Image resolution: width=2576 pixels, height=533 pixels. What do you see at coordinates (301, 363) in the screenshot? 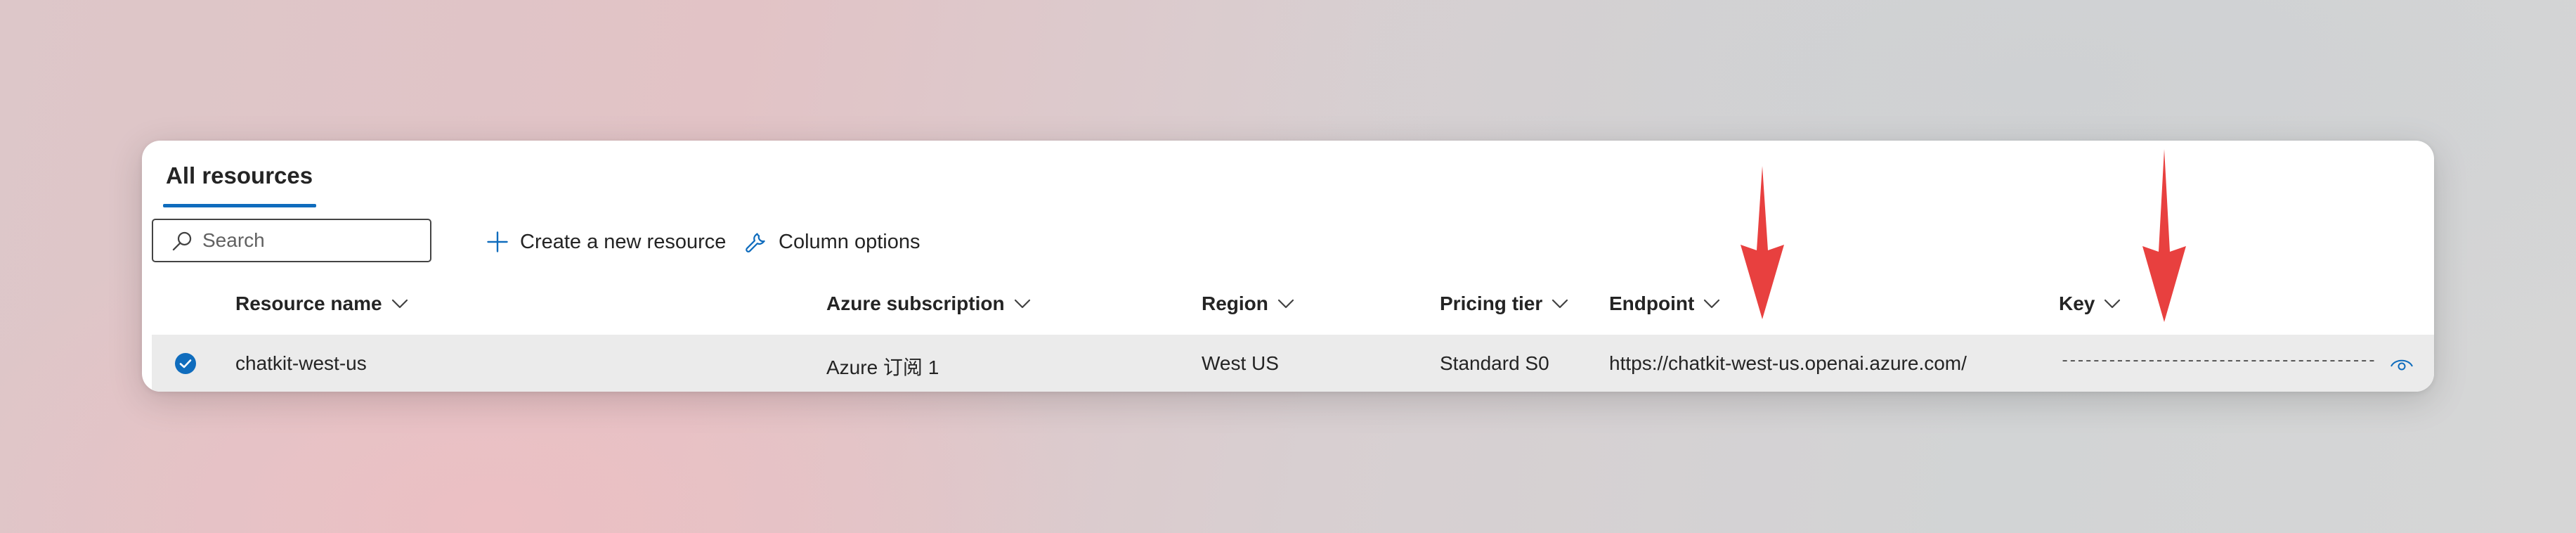
I see `cell-resource-name: chatkit-west-us` at bounding box center [301, 363].